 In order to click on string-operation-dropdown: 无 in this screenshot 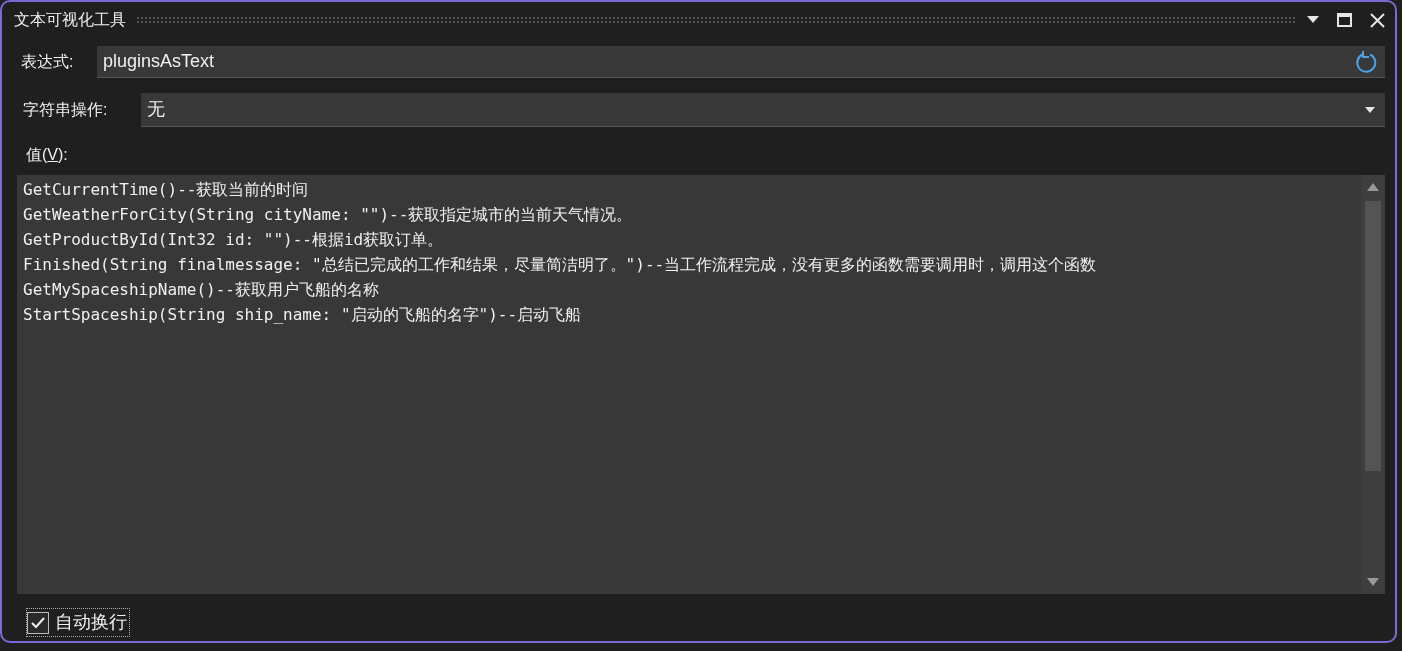, I will do `click(763, 110)`.